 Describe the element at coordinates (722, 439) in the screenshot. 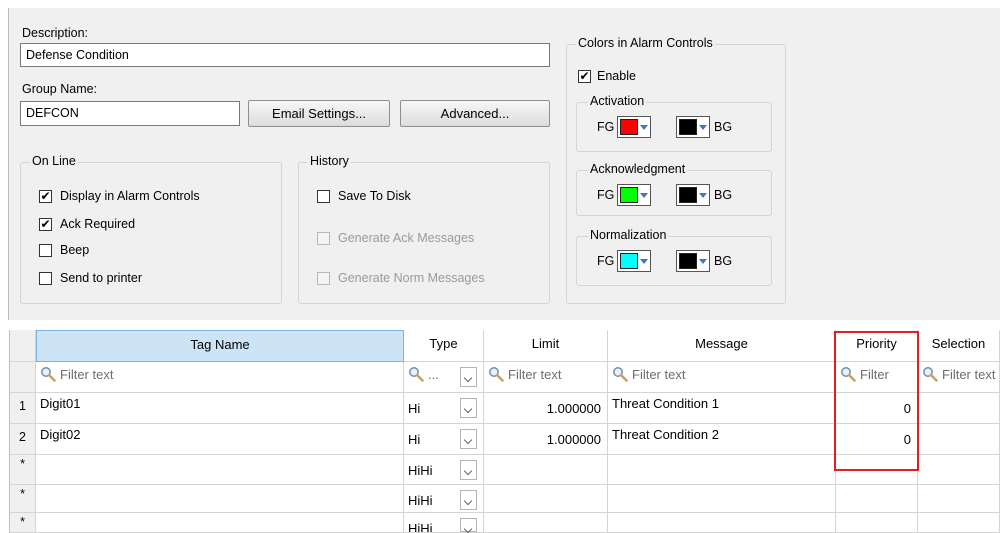

I see `cell-message: Threat Condition 2` at that location.